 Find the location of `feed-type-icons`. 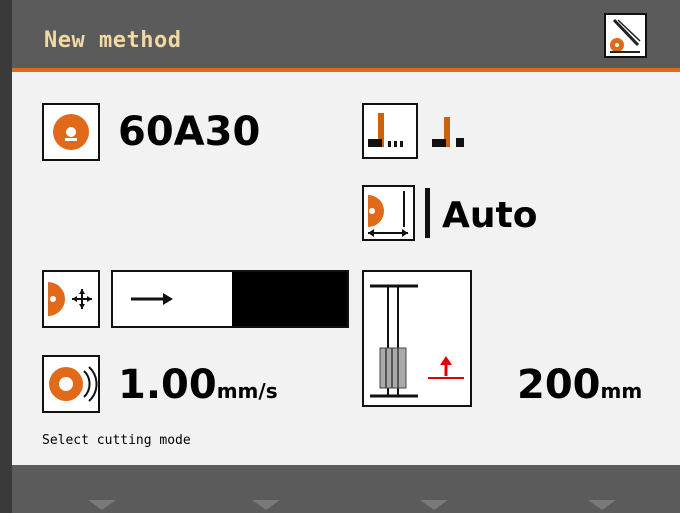

feed-type-icons is located at coordinates (422, 131).